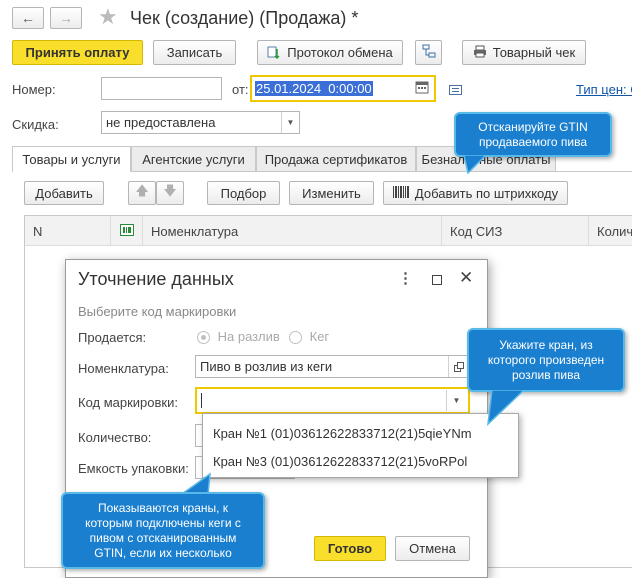 The width and height of the screenshot is (632, 578). What do you see at coordinates (342, 433) in the screenshot?
I see `dropdown-option-tap-1: Кран №1 (01)03612622833712(21)5qieYNm` at bounding box center [342, 433].